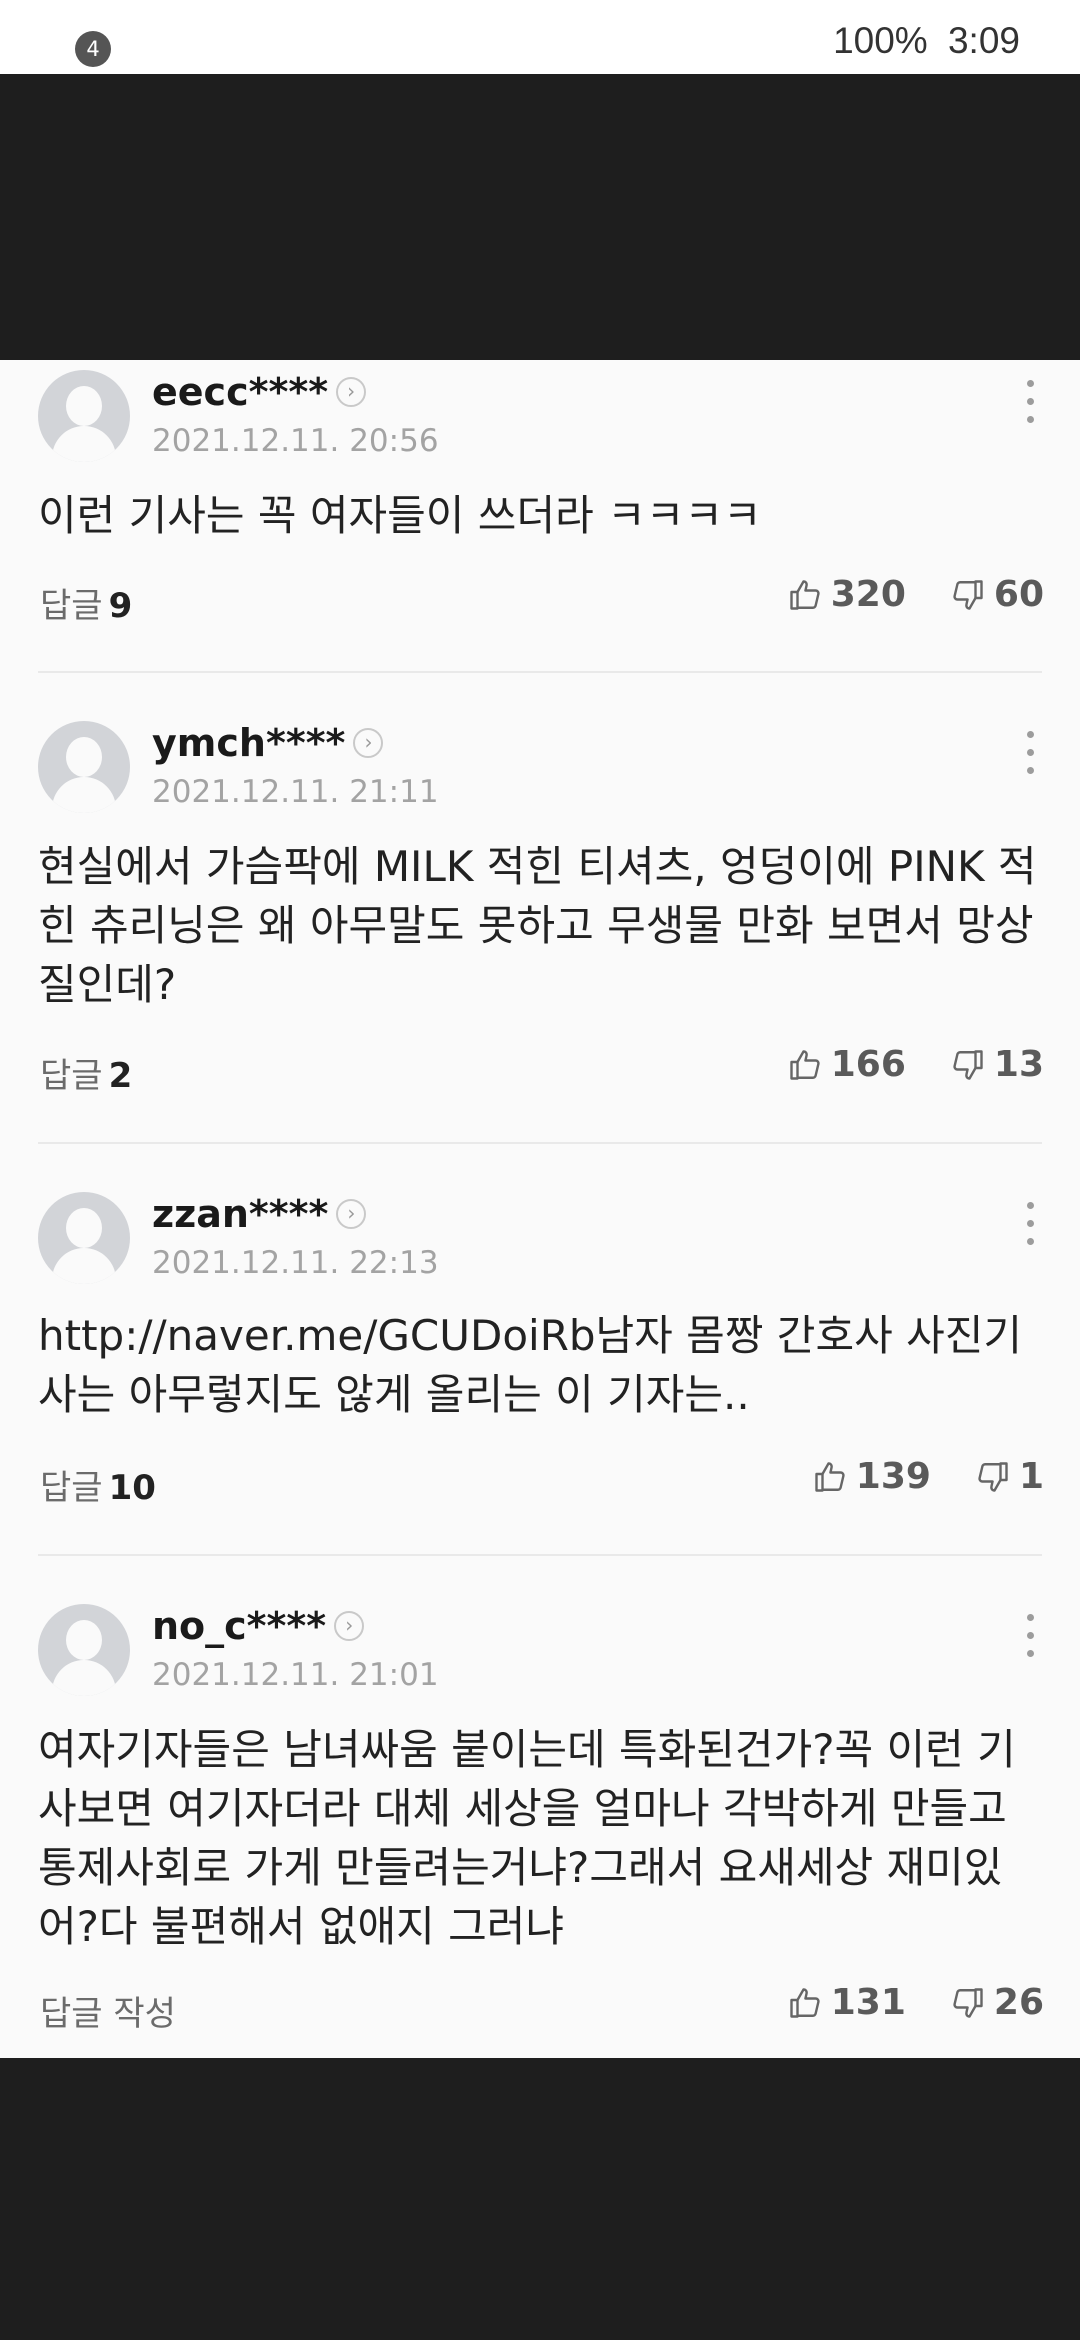 The height and width of the screenshot is (2340, 1080). What do you see at coordinates (108, 2014) in the screenshot?
I see `reply-label: 답글 작성` at bounding box center [108, 2014].